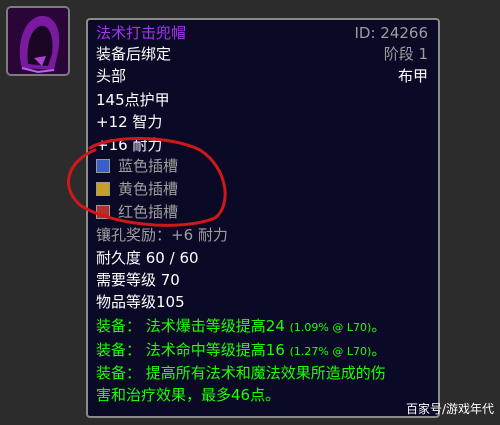 This screenshot has width=500, height=425. What do you see at coordinates (147, 182) in the screenshot?
I see `red-circle-annotation` at bounding box center [147, 182].